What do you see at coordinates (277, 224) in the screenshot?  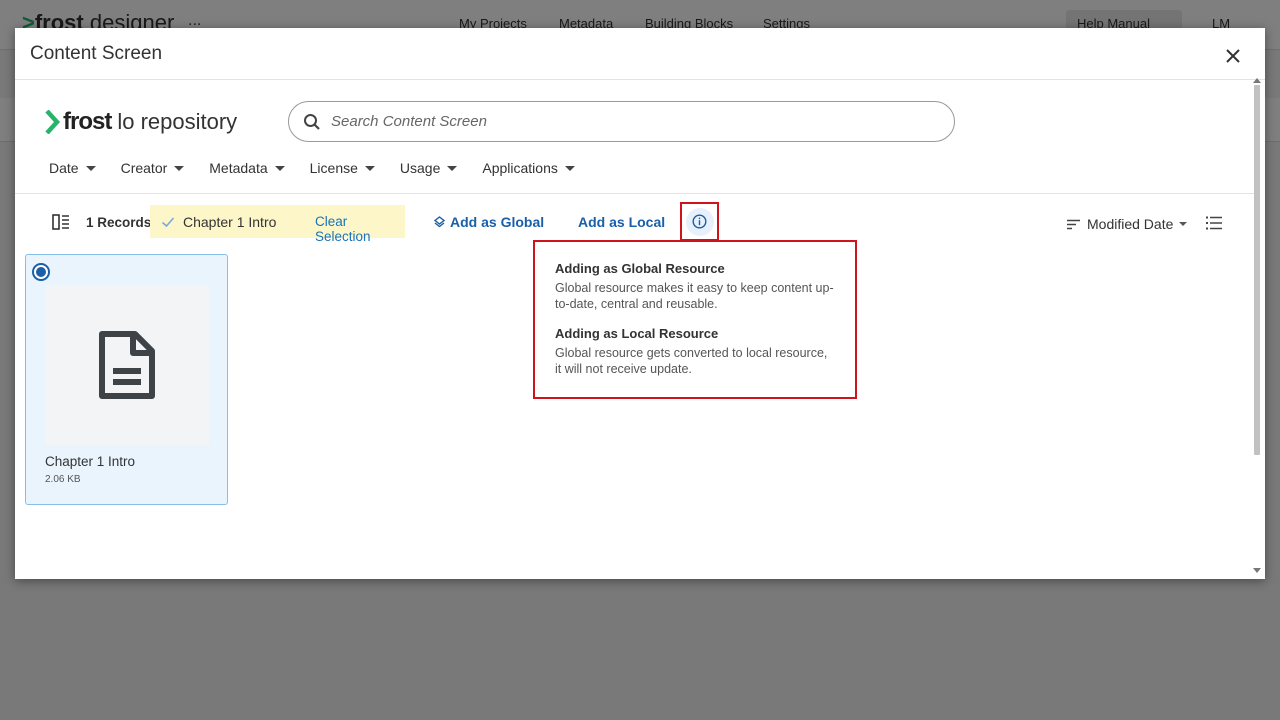 I see `selection-chip: Chapter 1 Intro Clear Selection` at bounding box center [277, 224].